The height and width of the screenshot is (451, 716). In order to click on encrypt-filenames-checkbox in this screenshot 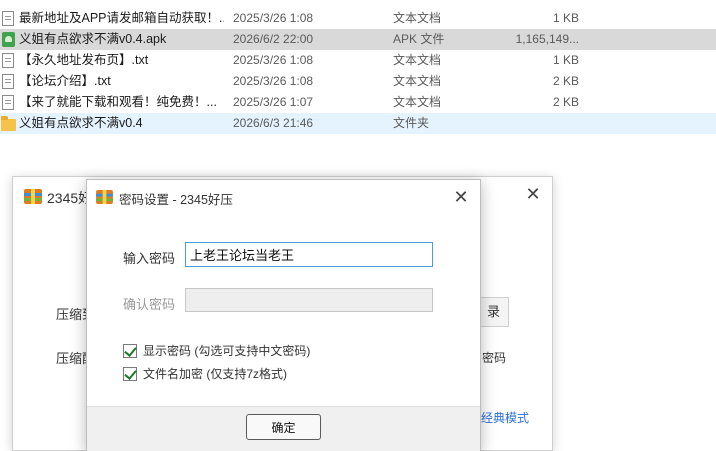, I will do `click(130, 373)`.